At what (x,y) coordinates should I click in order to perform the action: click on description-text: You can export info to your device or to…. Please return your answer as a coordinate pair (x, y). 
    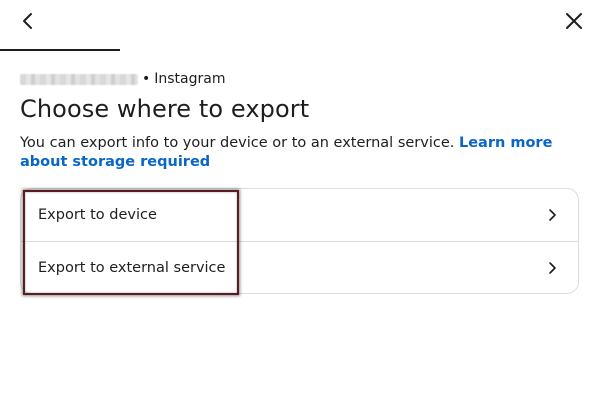
    Looking at the image, I should click on (237, 143).